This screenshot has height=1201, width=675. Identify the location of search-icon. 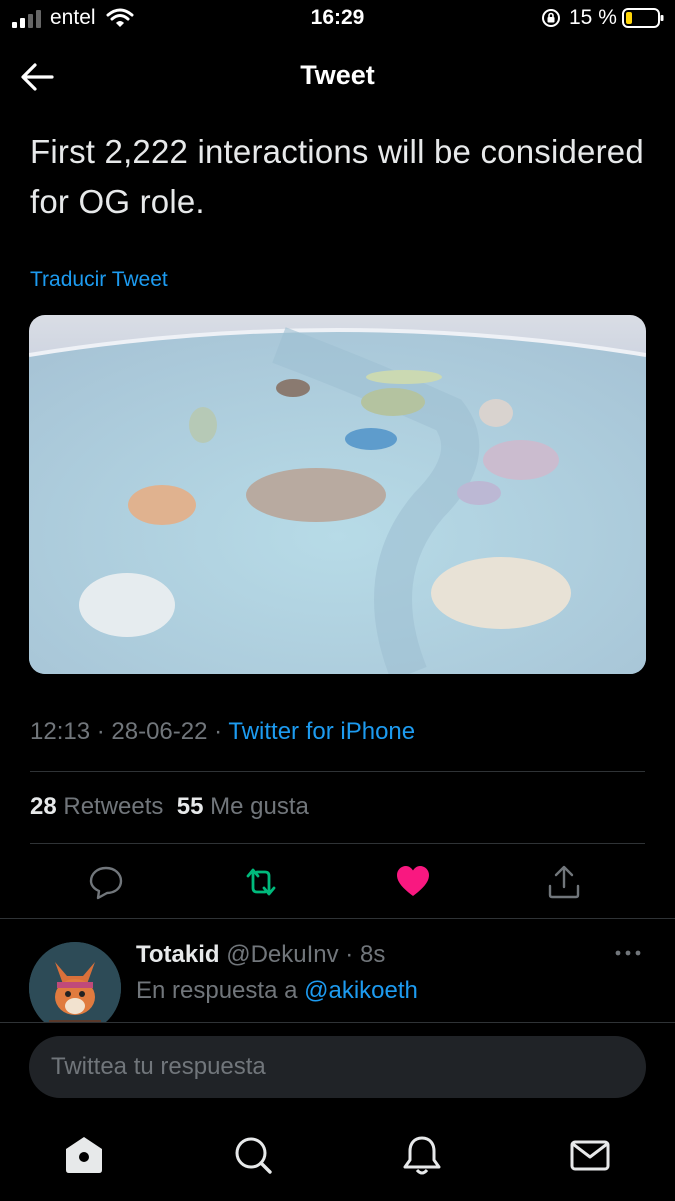
(253, 1155).